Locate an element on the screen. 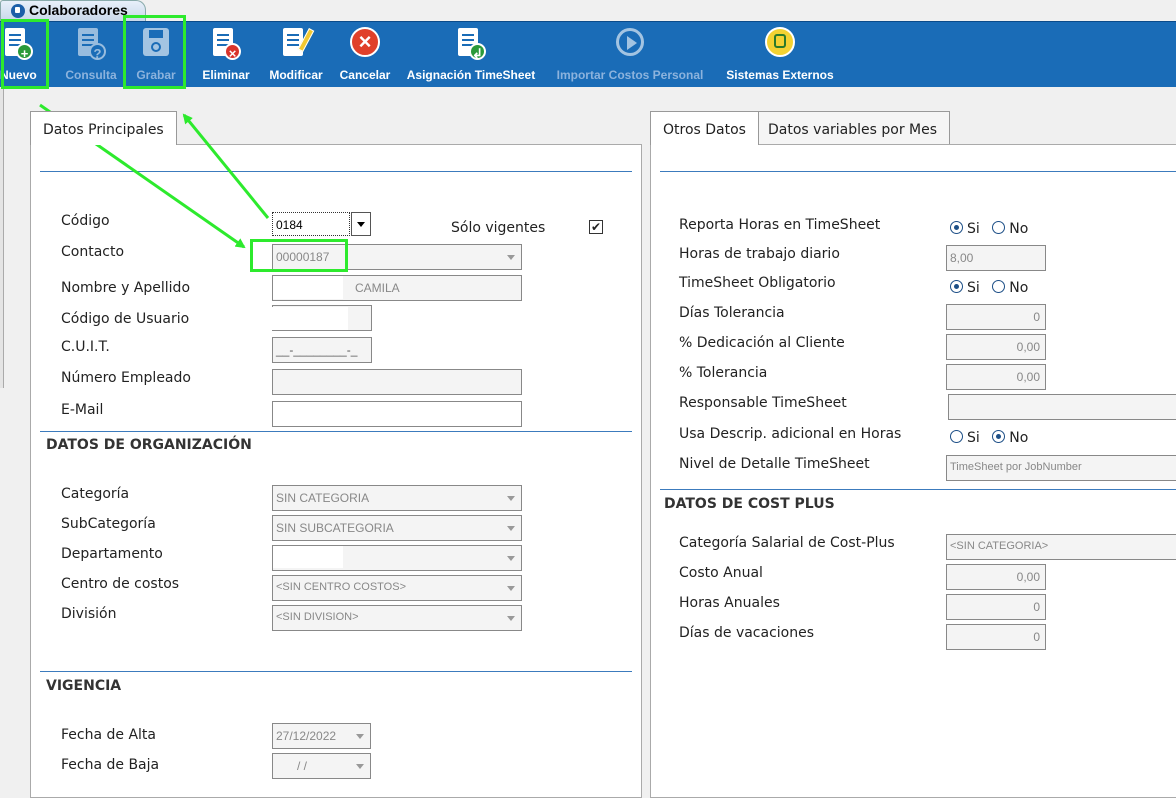 The width and height of the screenshot is (1176, 798). window-tab: Colaboradores is located at coordinates (73, 10).